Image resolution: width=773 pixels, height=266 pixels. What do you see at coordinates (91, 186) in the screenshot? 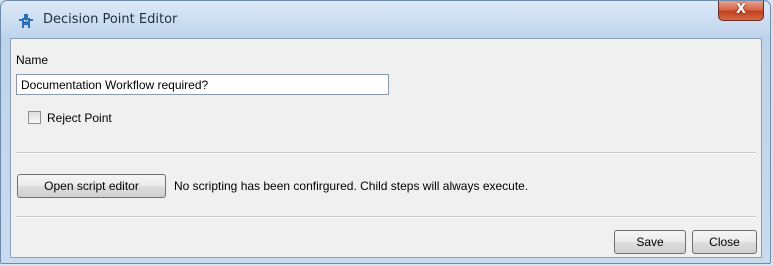
I see `open-script-editor-button: Open script editor` at bounding box center [91, 186].